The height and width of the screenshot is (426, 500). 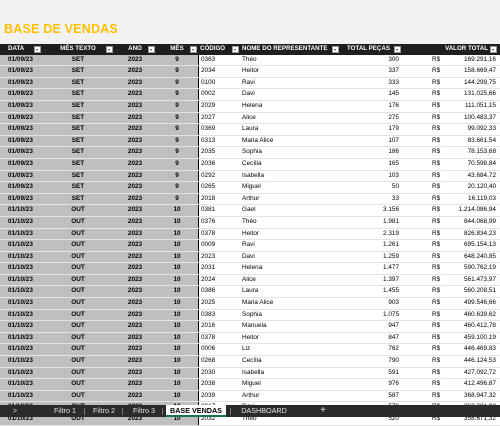 What do you see at coordinates (371, 234) in the screenshot?
I see `cell-total-pecas: 2.319` at bounding box center [371, 234].